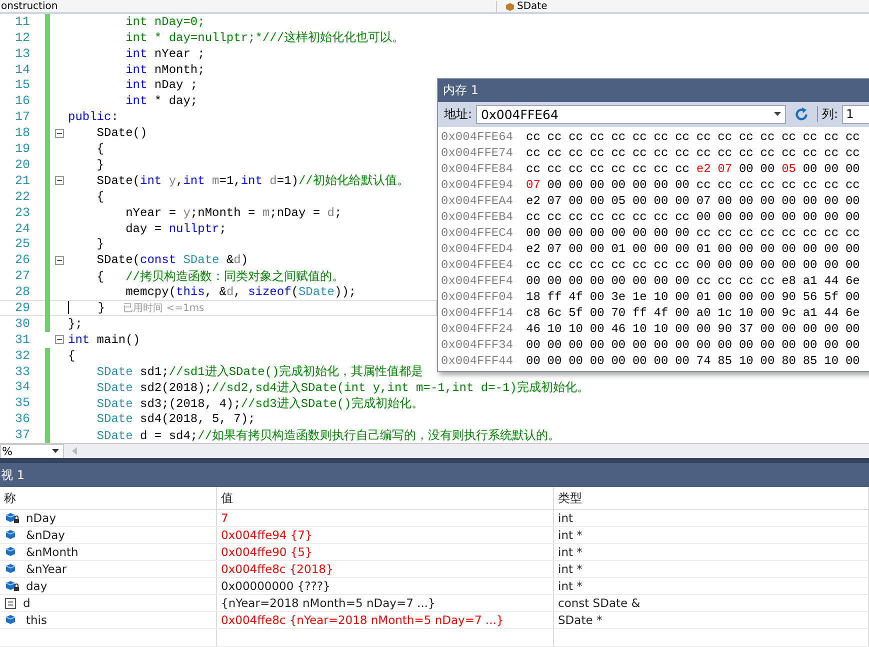 The height and width of the screenshot is (647, 869). What do you see at coordinates (477, 265) in the screenshot?
I see `memory-address: 0x004FFEE4` at bounding box center [477, 265].